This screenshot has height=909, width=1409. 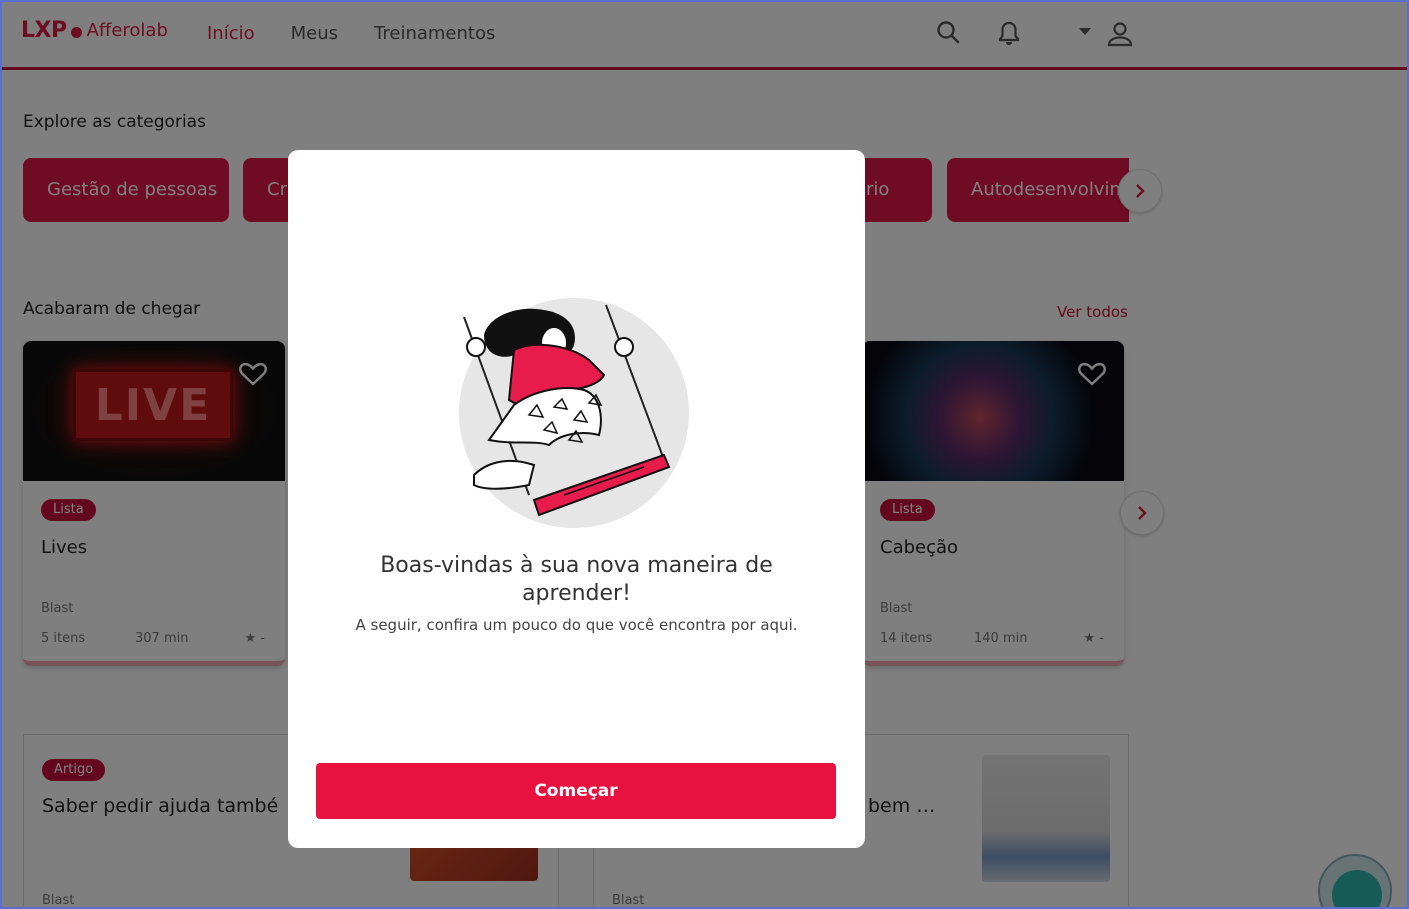 What do you see at coordinates (574, 413) in the screenshot?
I see `swing-illustration` at bounding box center [574, 413].